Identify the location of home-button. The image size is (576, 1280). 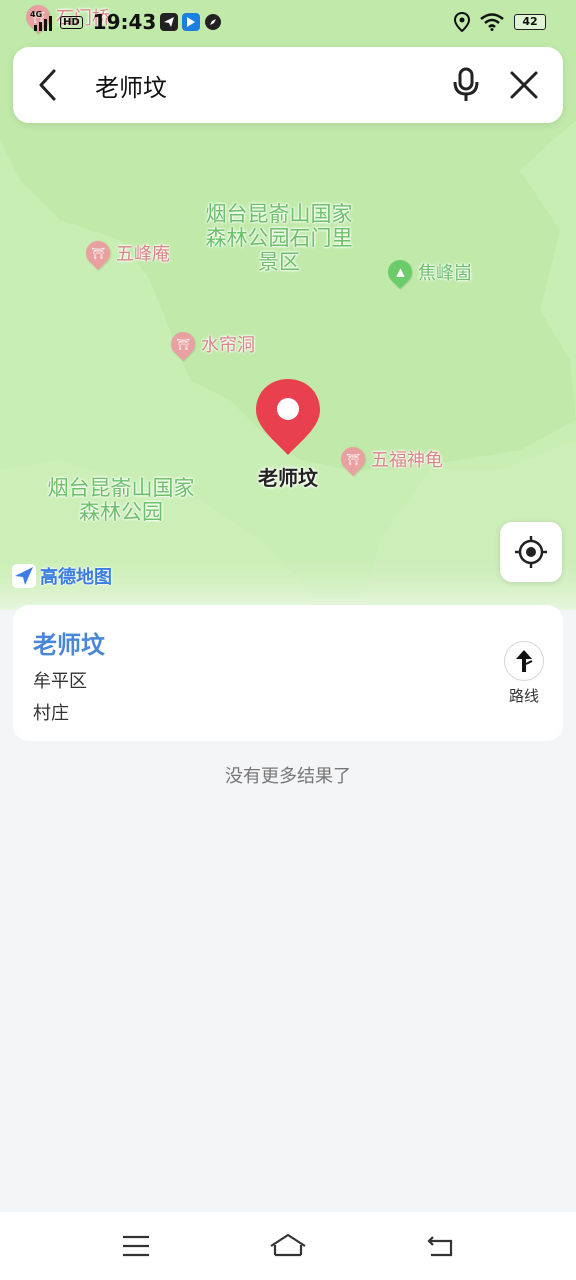
(288, 1246).